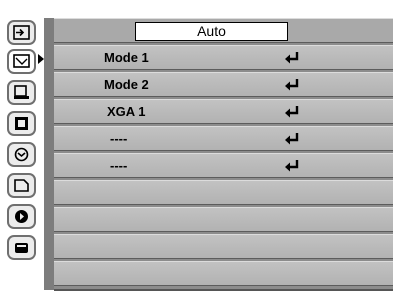 The width and height of the screenshot is (393, 292). I want to click on menu-item-mode-1: Mode 1, so click(223, 57).